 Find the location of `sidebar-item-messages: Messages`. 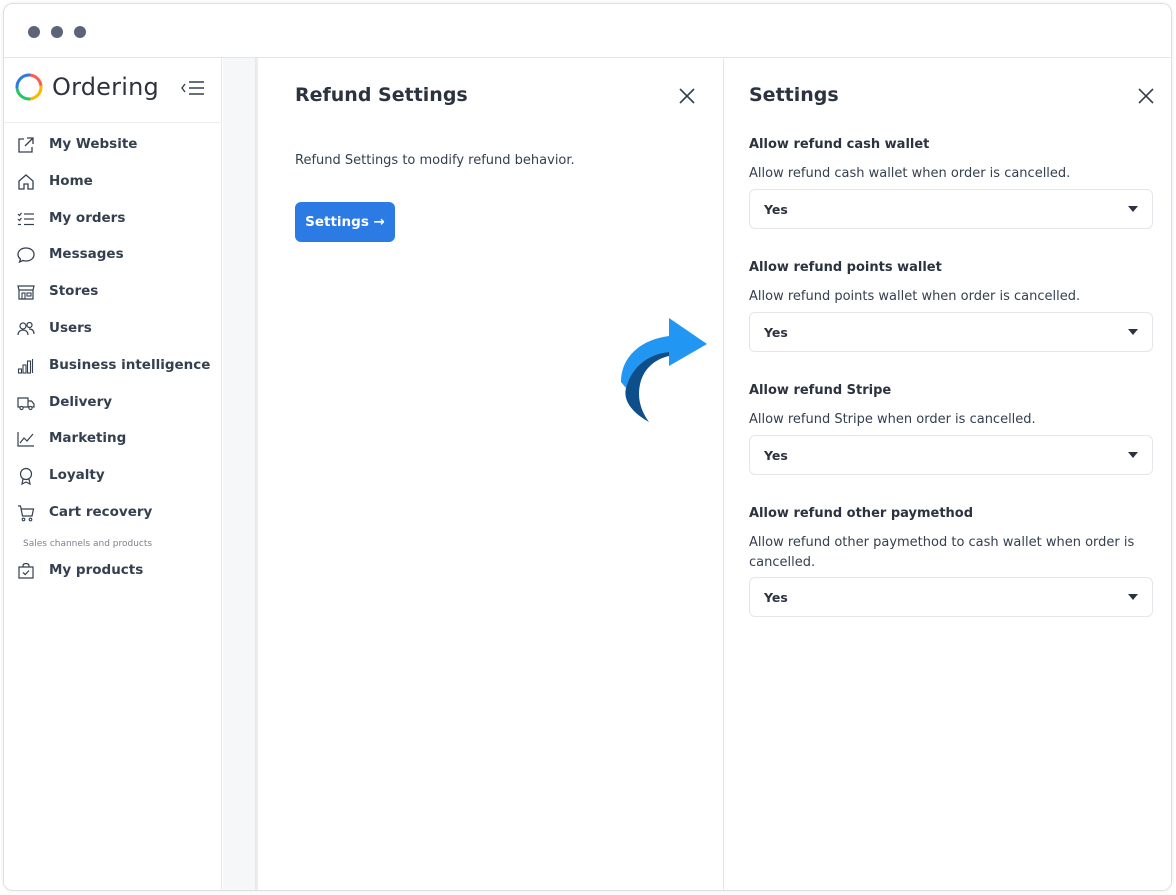

sidebar-item-messages: Messages is located at coordinates (113, 255).